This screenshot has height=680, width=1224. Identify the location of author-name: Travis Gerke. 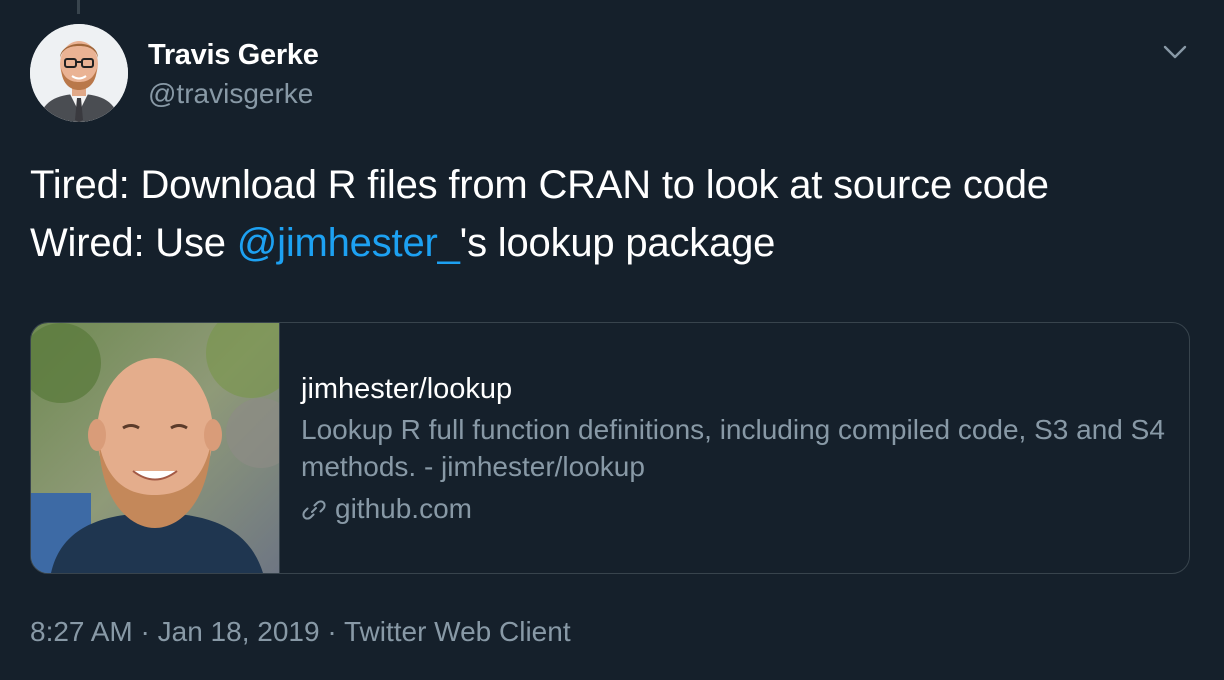
(233, 55).